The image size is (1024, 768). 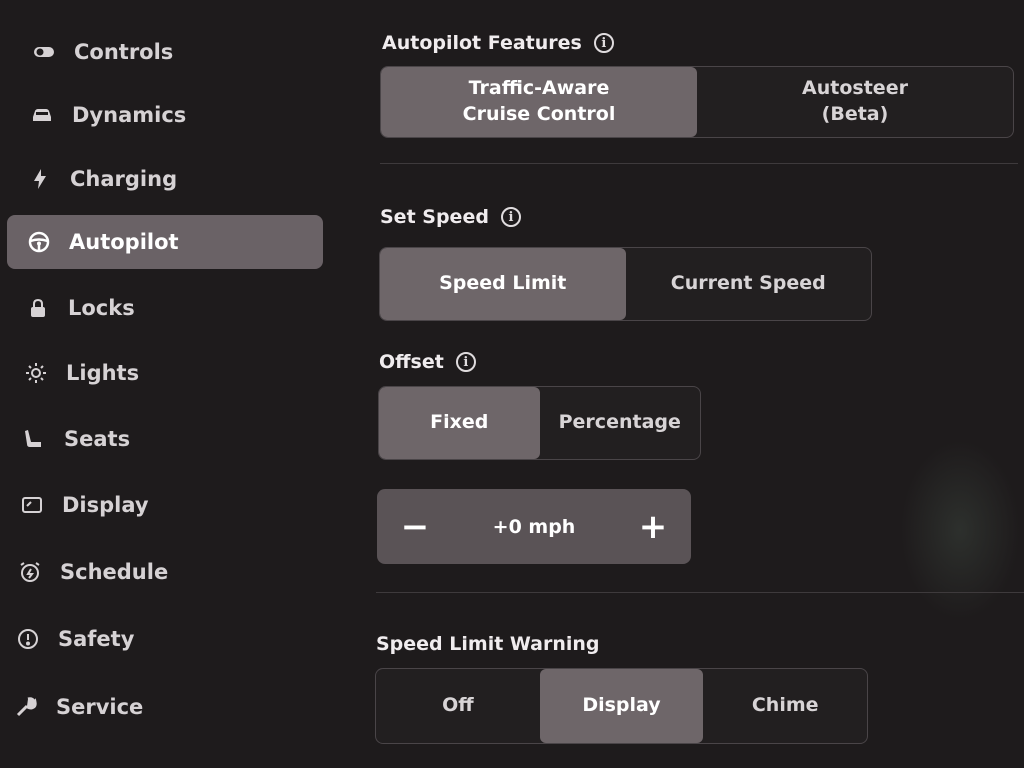 What do you see at coordinates (97, 439) in the screenshot?
I see `sidebar-item-label: Seats` at bounding box center [97, 439].